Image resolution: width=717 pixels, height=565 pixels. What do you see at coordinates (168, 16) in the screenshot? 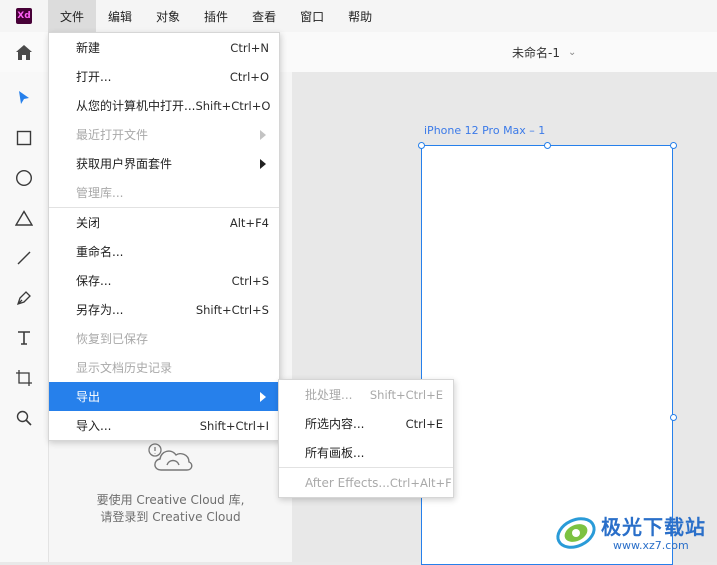
I see `menu-object: 对象` at bounding box center [168, 16].